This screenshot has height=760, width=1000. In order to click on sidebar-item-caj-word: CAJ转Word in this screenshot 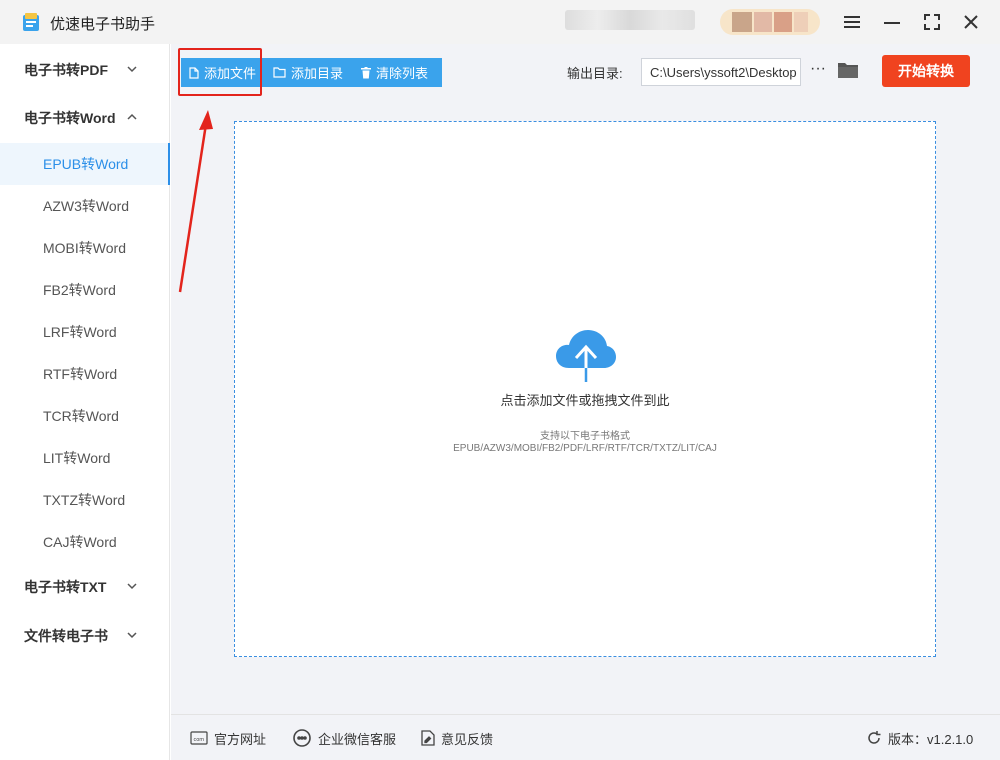, I will do `click(85, 542)`.